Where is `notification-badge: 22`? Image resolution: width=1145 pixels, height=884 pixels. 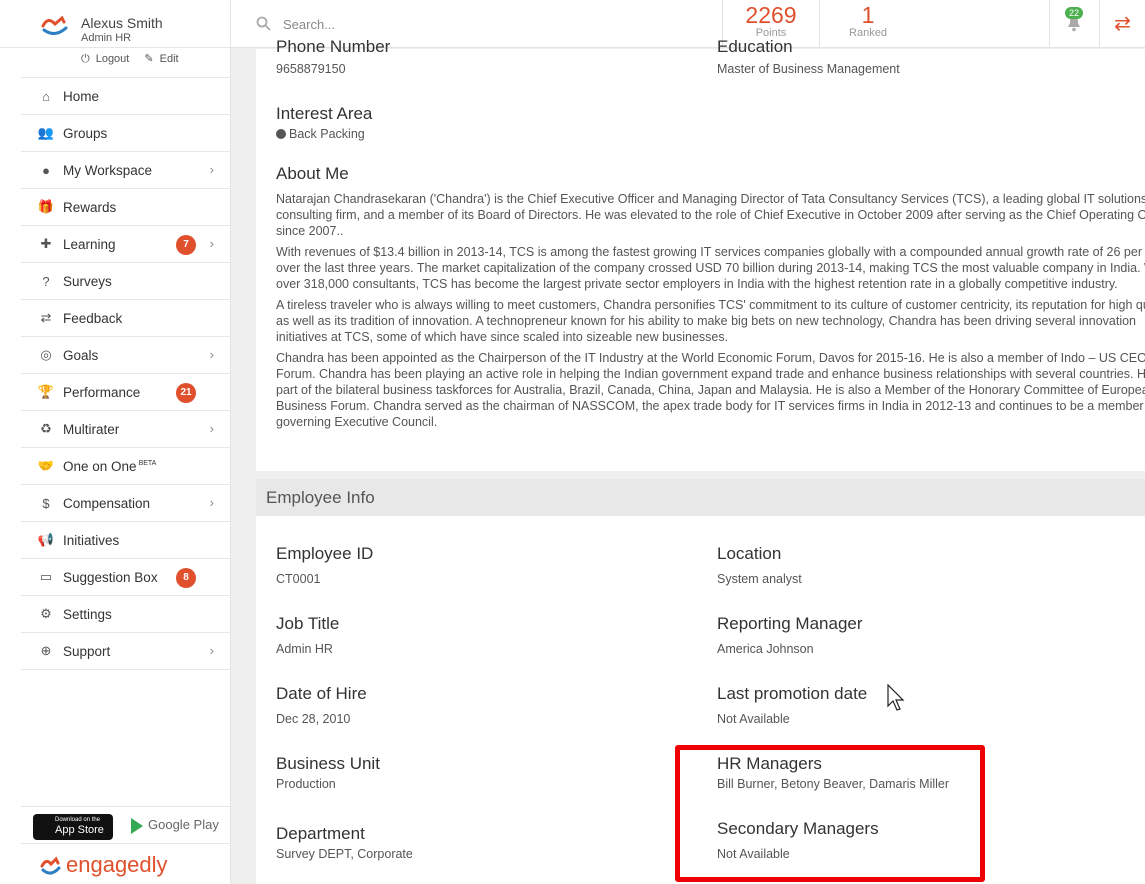 notification-badge: 22 is located at coordinates (1074, 13).